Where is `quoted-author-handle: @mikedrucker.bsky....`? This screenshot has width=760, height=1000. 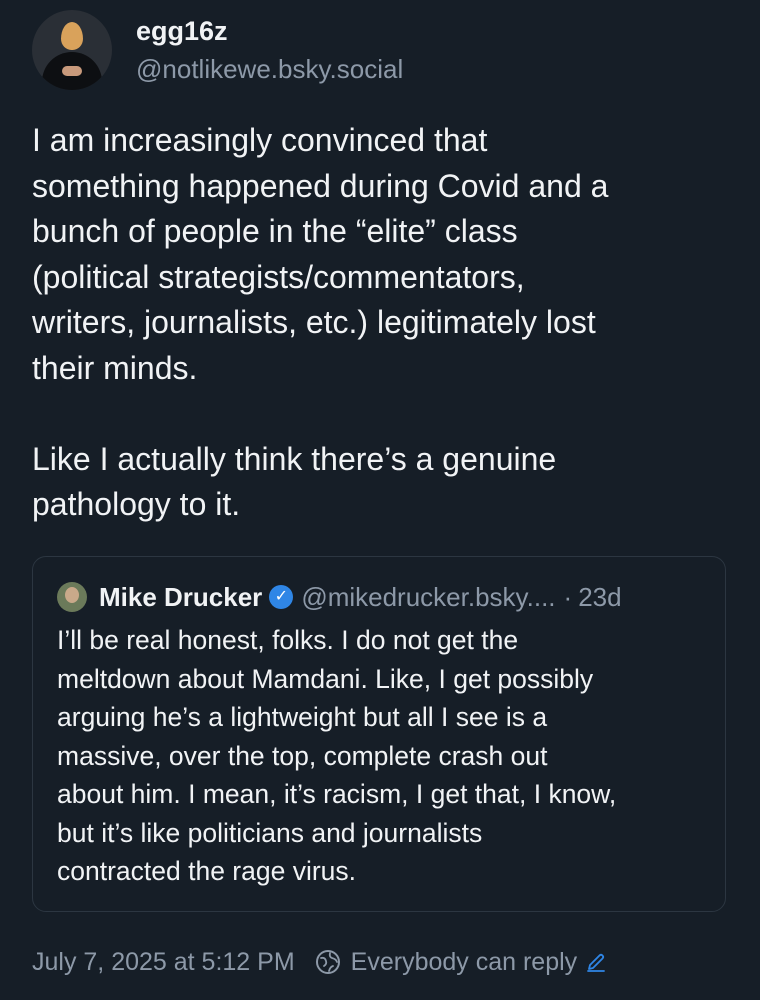 quoted-author-handle: @mikedrucker.bsky.... is located at coordinates (428, 596).